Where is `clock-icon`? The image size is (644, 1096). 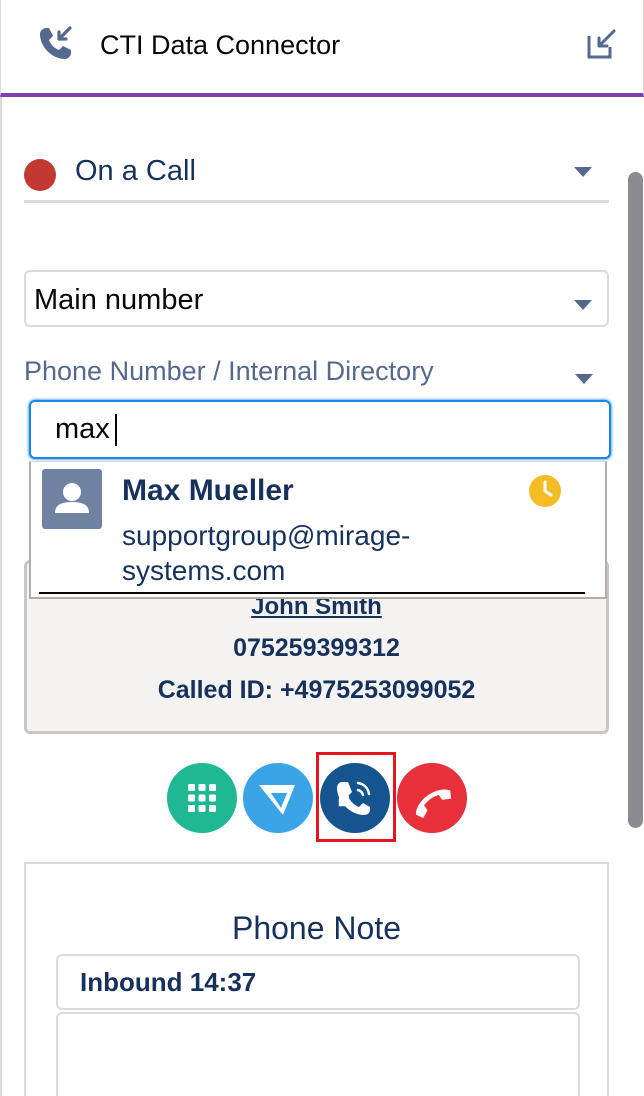 clock-icon is located at coordinates (545, 491).